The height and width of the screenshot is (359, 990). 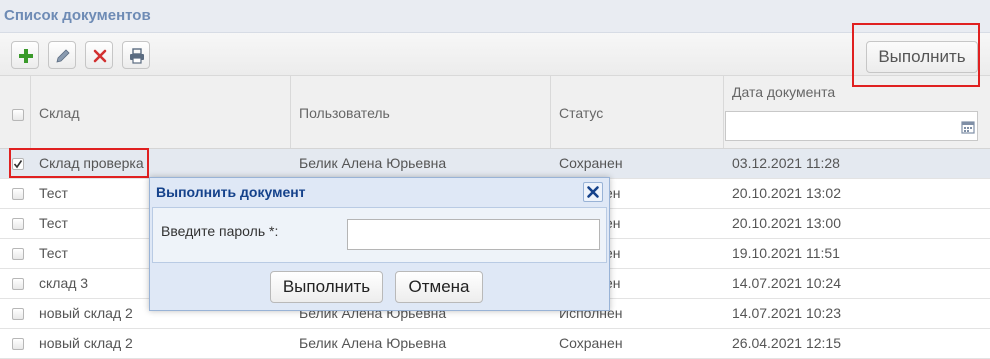 What do you see at coordinates (326, 287) in the screenshot?
I see `dialog-execute-button: Выполнить` at bounding box center [326, 287].